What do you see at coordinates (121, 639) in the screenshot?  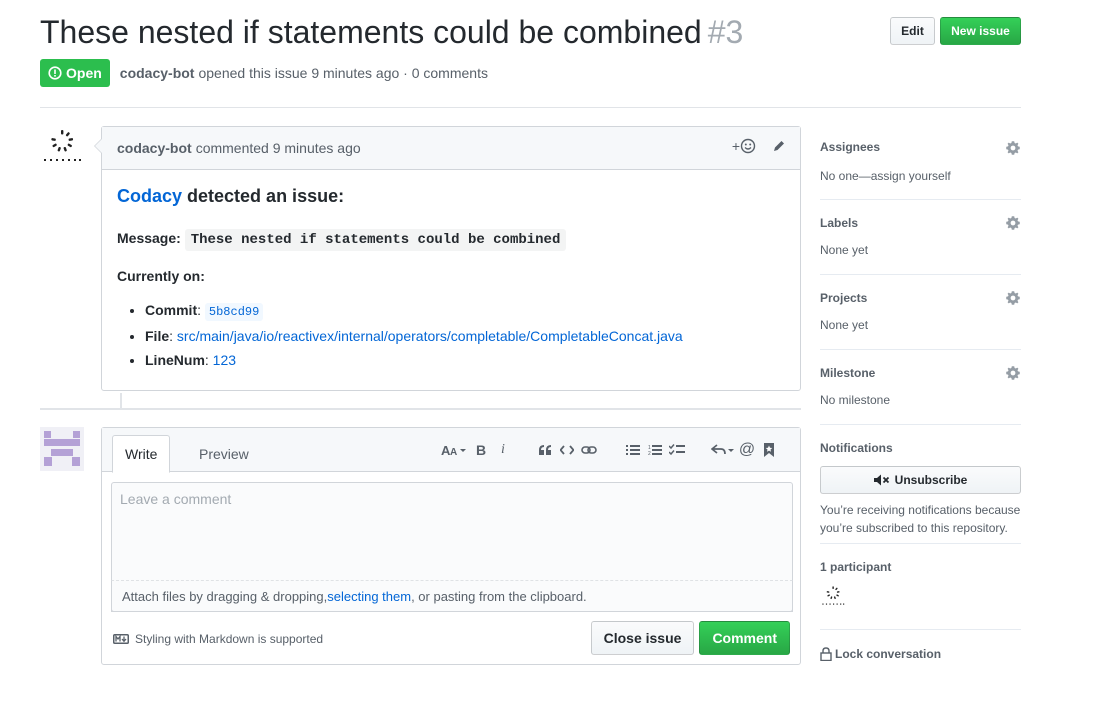 I see `markdown-icon` at bounding box center [121, 639].